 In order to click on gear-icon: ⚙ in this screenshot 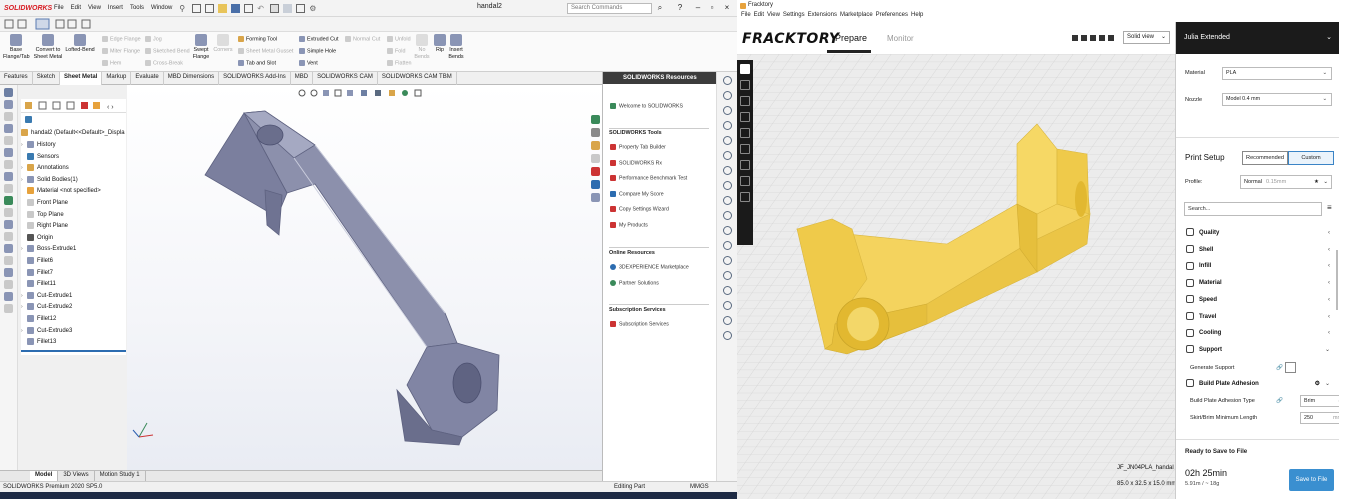, I will do `click(1317, 384)`.